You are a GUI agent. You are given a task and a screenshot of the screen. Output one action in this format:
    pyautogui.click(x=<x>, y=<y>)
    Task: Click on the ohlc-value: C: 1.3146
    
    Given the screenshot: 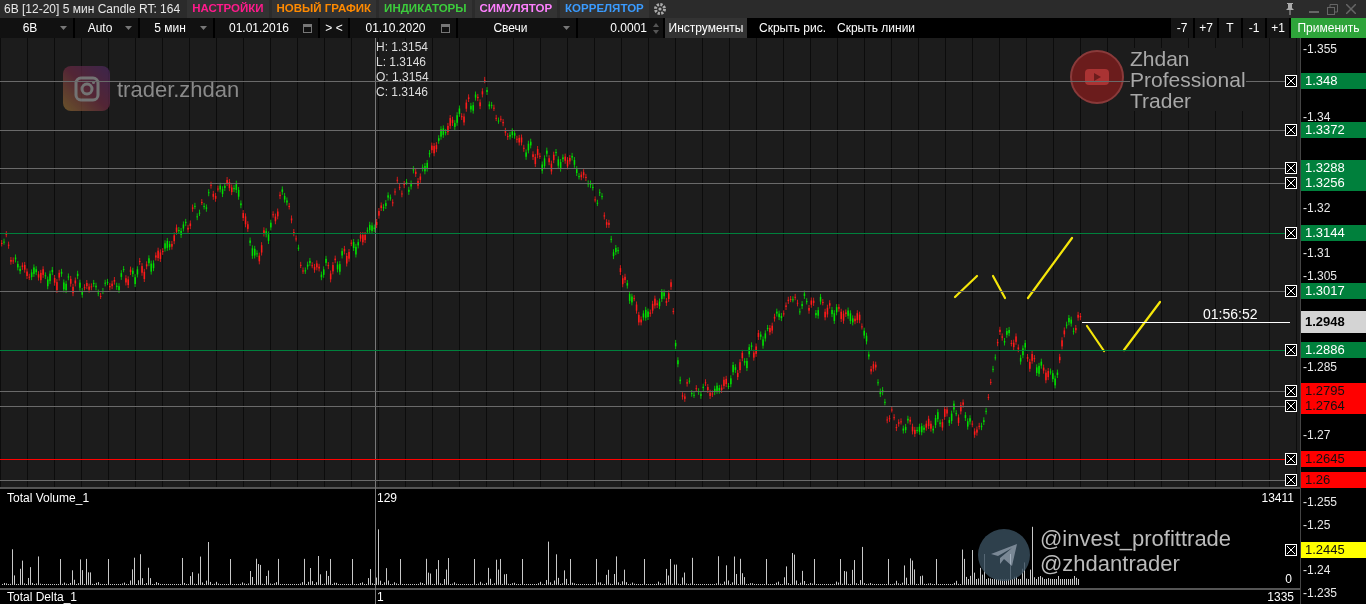 What is the action you would take?
    pyautogui.click(x=402, y=92)
    